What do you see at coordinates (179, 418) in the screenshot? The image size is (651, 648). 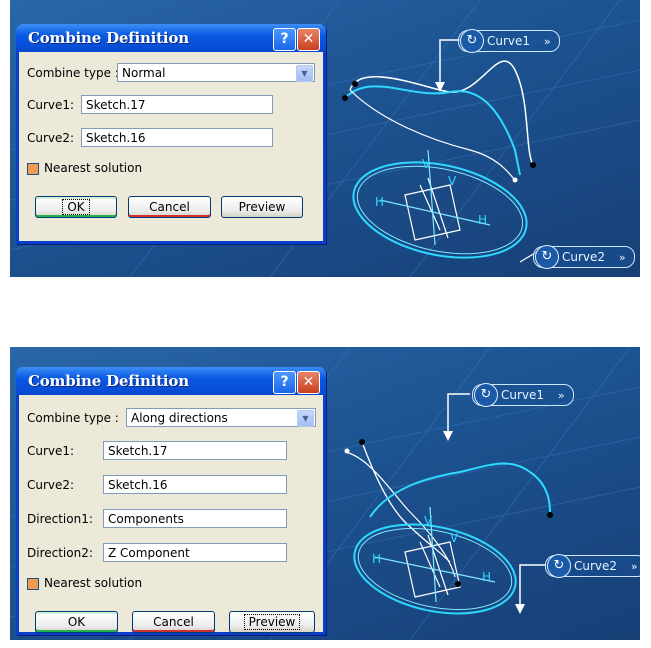 I see `combine-type-value: Along directions` at bounding box center [179, 418].